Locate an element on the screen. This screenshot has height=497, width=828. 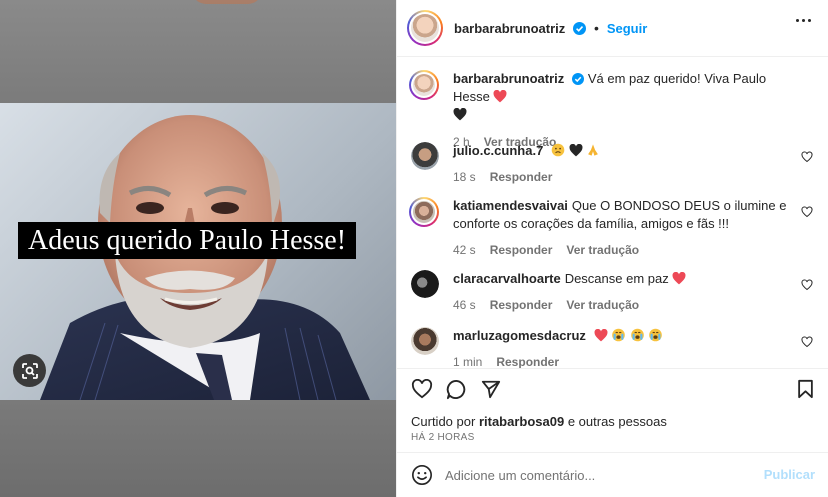
visual-search-button is located at coordinates (29, 370).